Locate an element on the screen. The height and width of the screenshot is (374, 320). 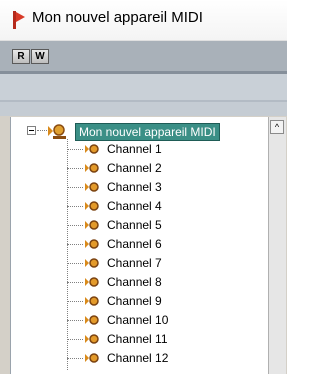
tree-item-label: Channel 2 is located at coordinates (134, 168).